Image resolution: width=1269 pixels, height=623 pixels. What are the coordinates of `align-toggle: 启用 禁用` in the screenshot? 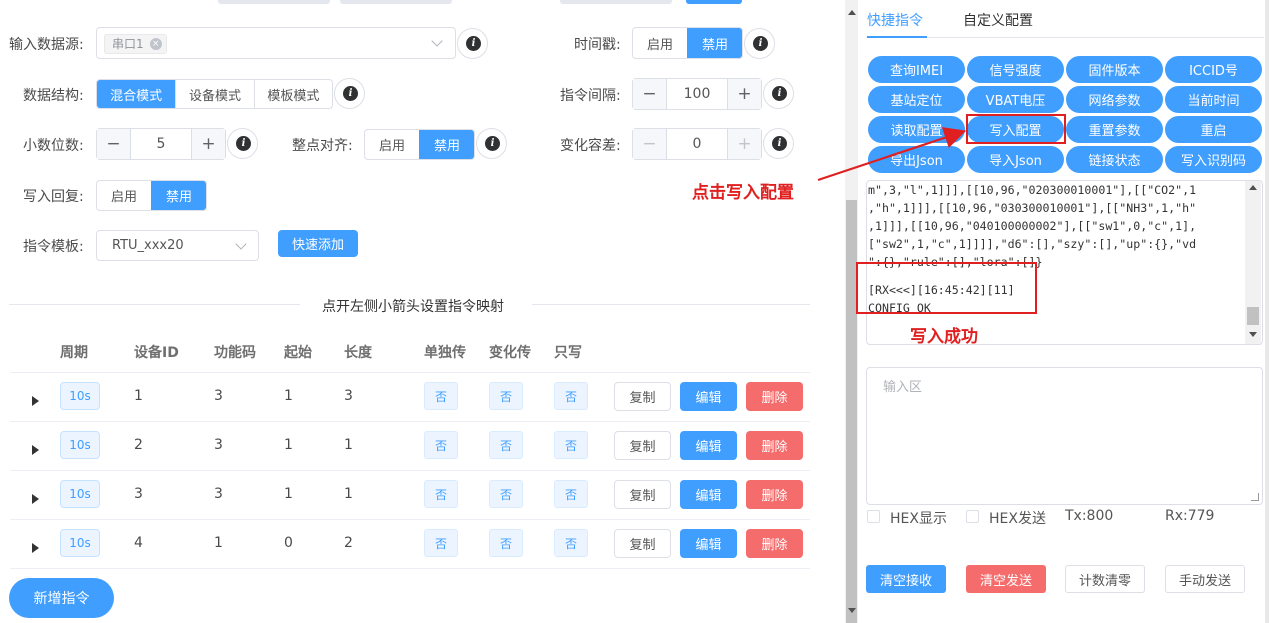 It's located at (419, 144).